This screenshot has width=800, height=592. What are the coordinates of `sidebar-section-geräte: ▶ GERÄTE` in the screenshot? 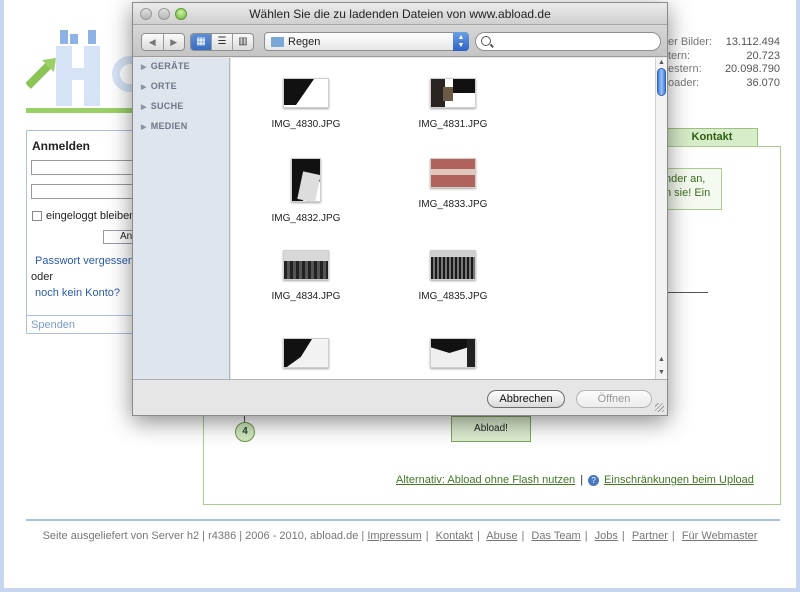 It's located at (165, 66).